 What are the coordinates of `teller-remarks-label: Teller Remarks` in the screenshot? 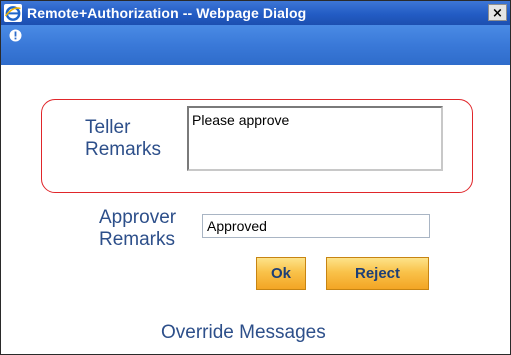 It's located at (123, 139).